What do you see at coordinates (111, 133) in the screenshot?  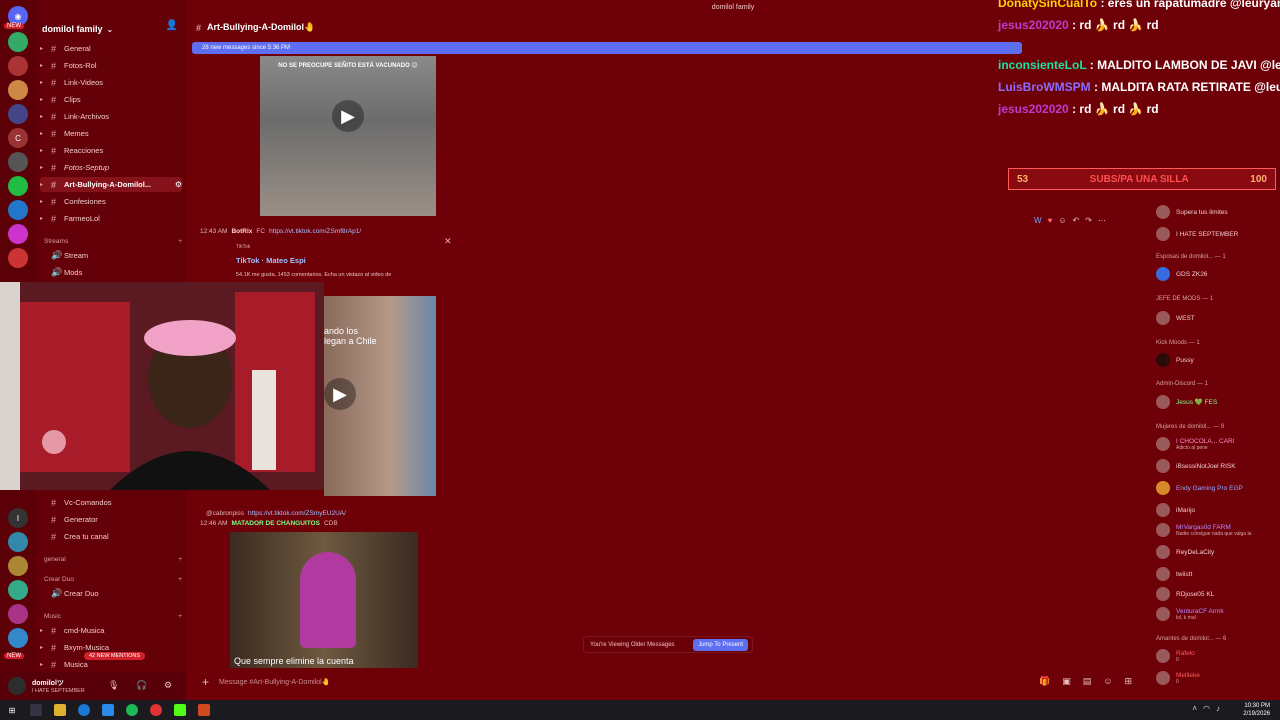 I see `sidebar-item-memes: ▸ # Memes` at bounding box center [111, 133].